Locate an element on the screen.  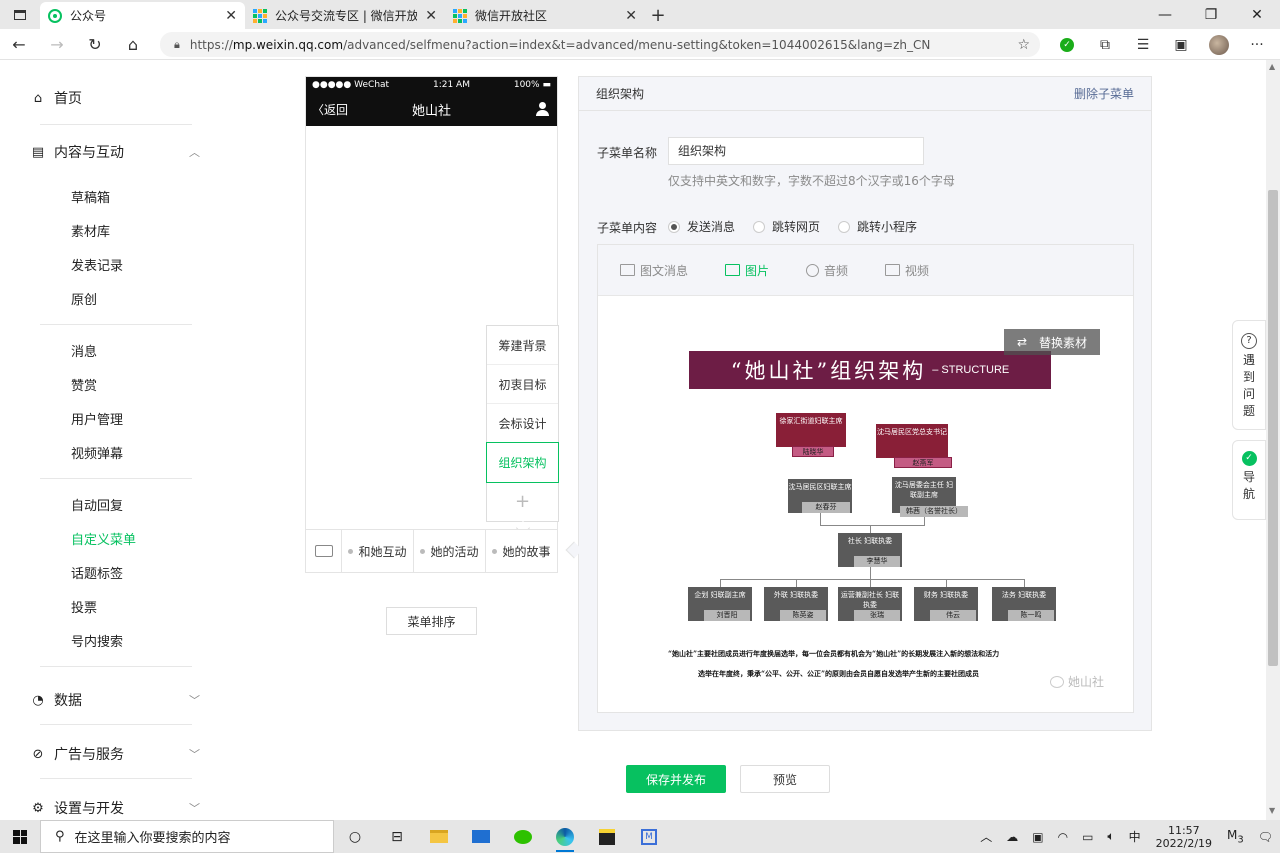
save-publish-button: 保存并发布 is located at coordinates (676, 779).